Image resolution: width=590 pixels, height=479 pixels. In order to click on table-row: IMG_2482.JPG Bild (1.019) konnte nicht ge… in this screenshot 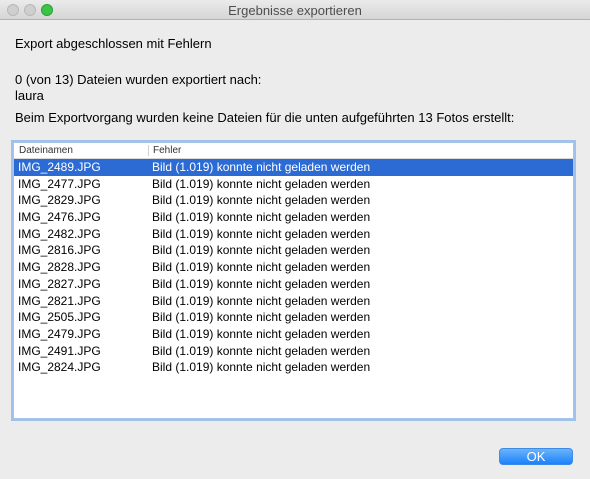, I will do `click(293, 234)`.